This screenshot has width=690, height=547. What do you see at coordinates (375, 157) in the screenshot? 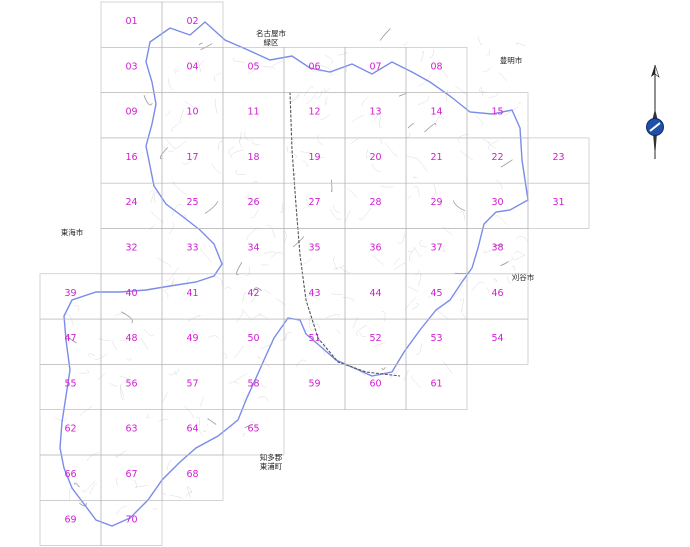
I see `tile-number-20: 20` at bounding box center [375, 157].